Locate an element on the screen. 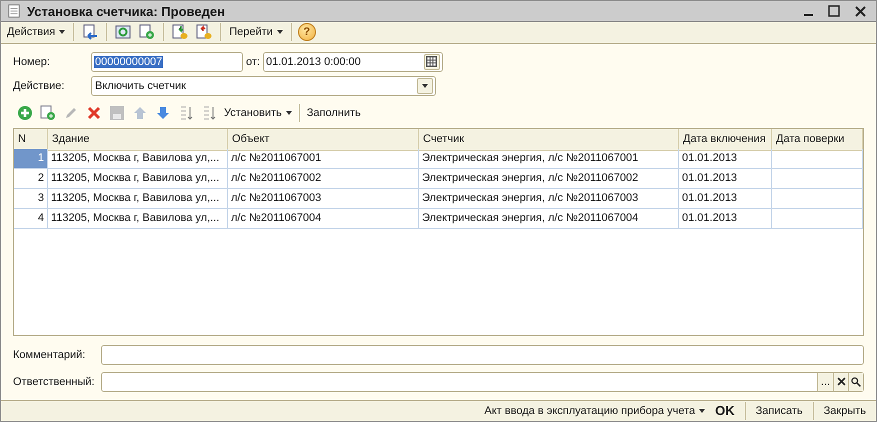 The height and width of the screenshot is (422, 877). field-label: Действие: is located at coordinates (39, 86).